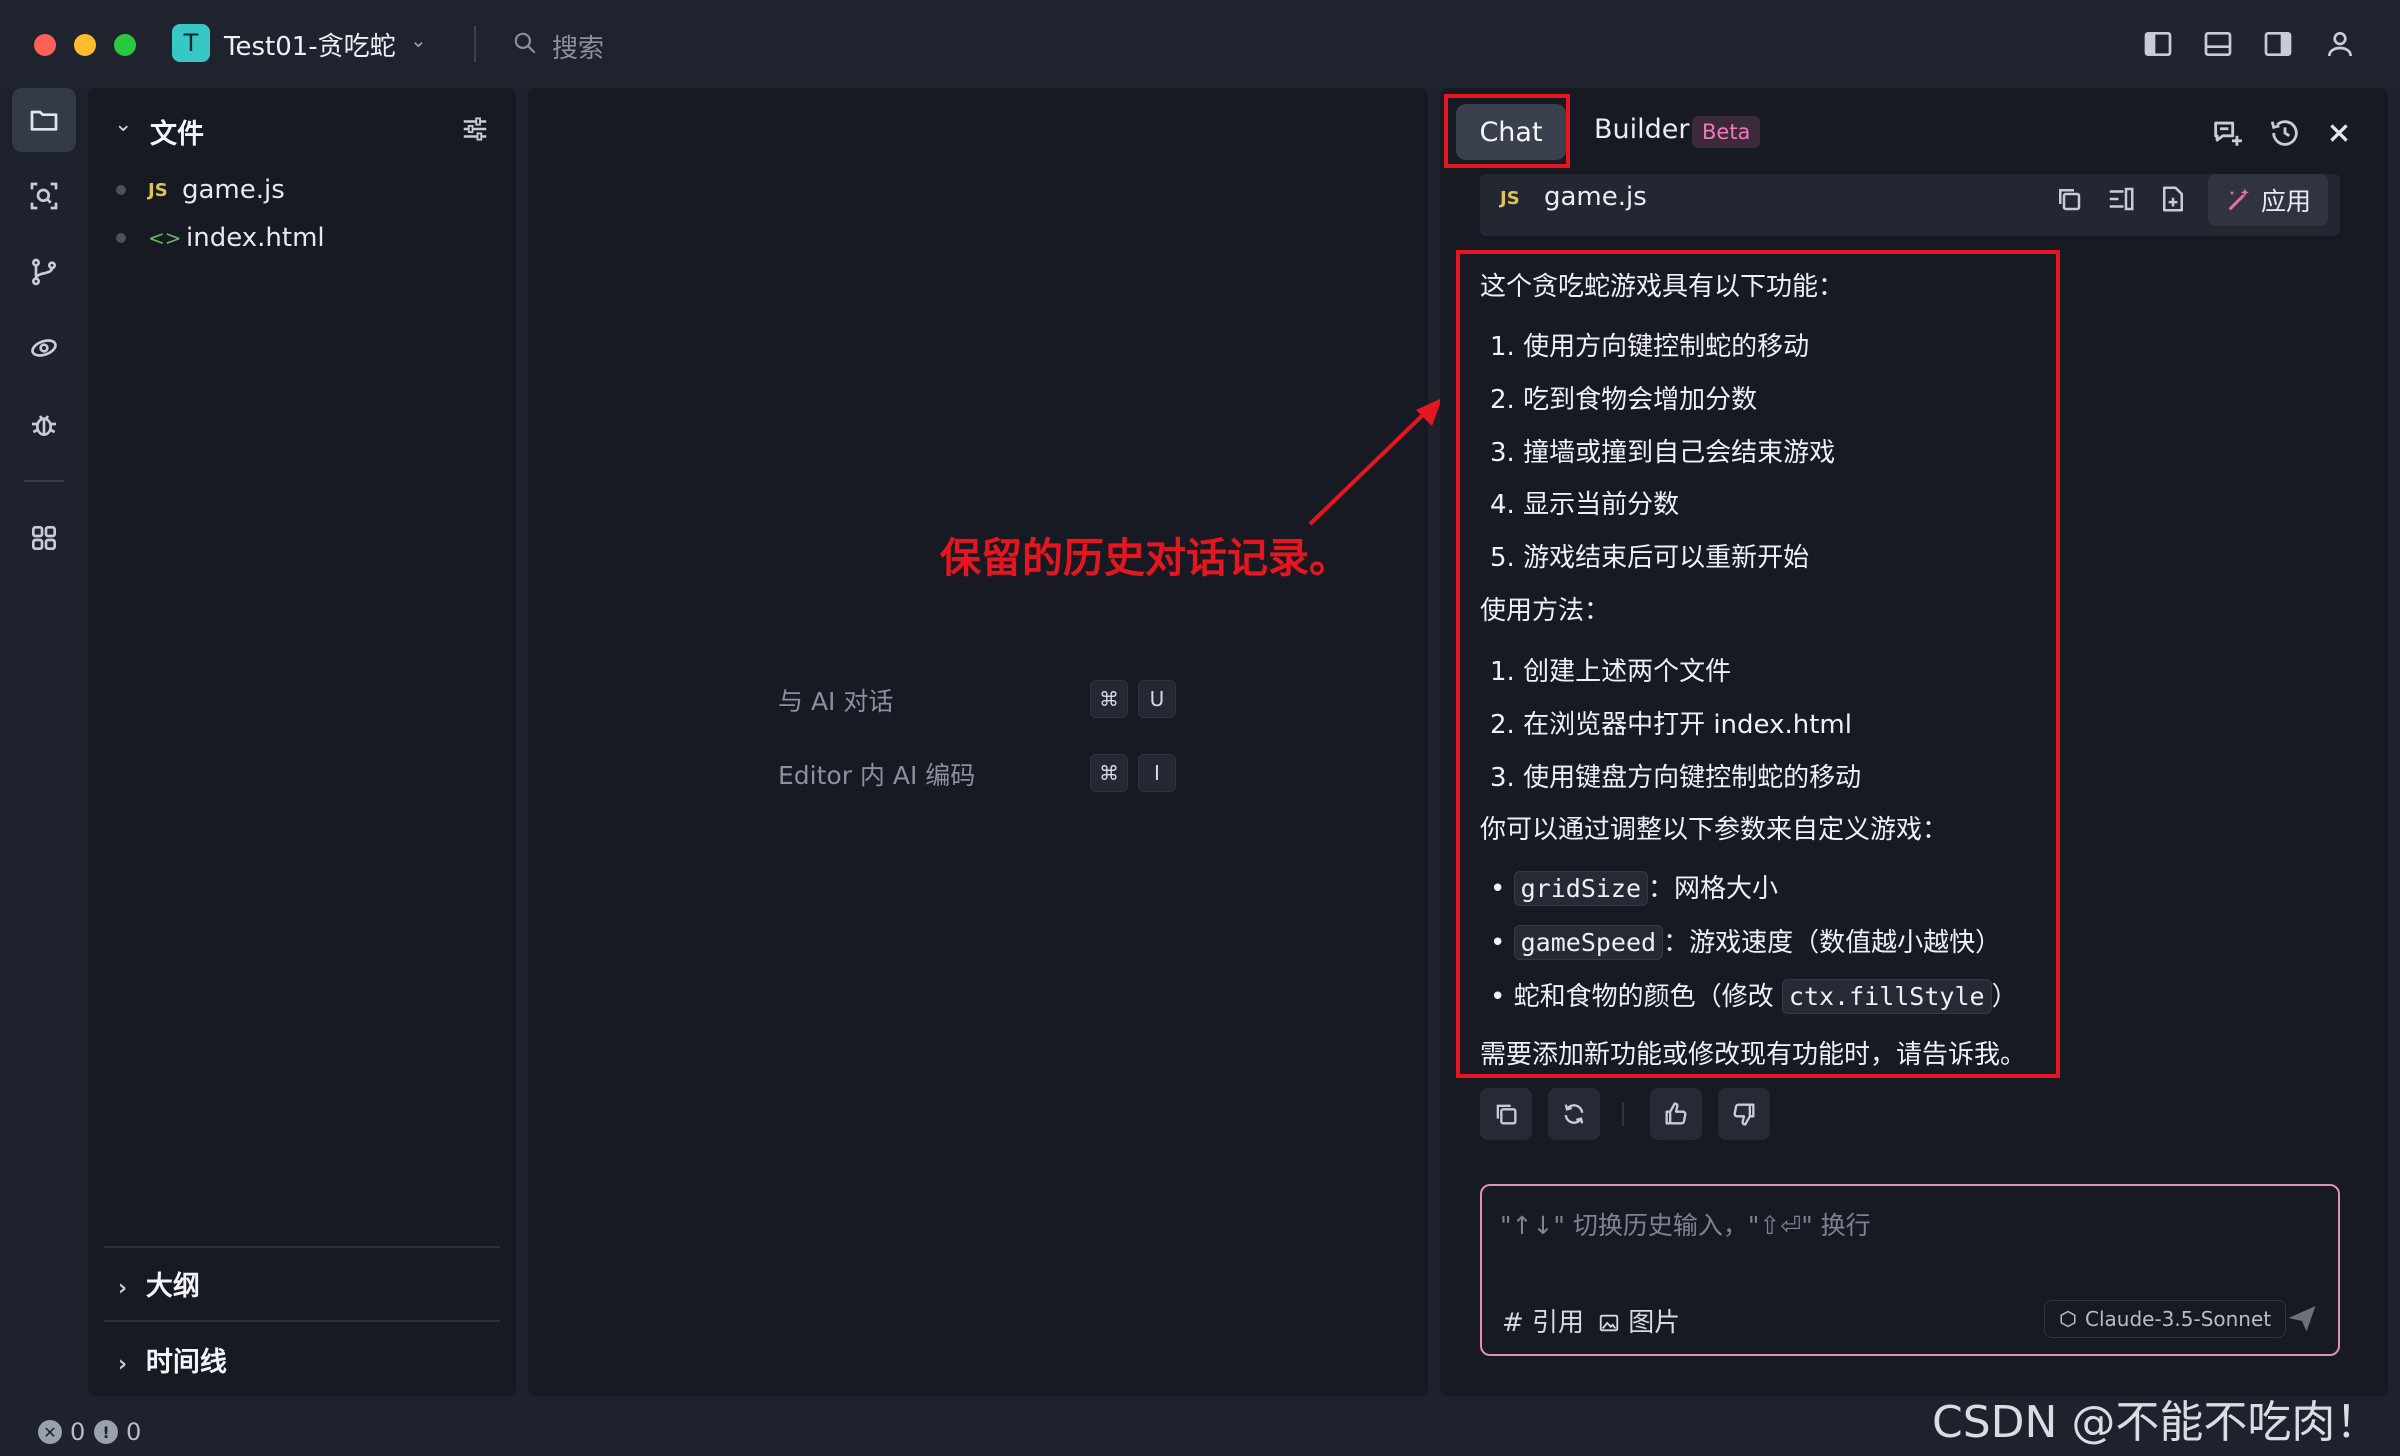  What do you see at coordinates (1714, 830) in the screenshot?
I see `message-custom-title: 你可以通过调整以下参数来自定义游戏：` at bounding box center [1714, 830].